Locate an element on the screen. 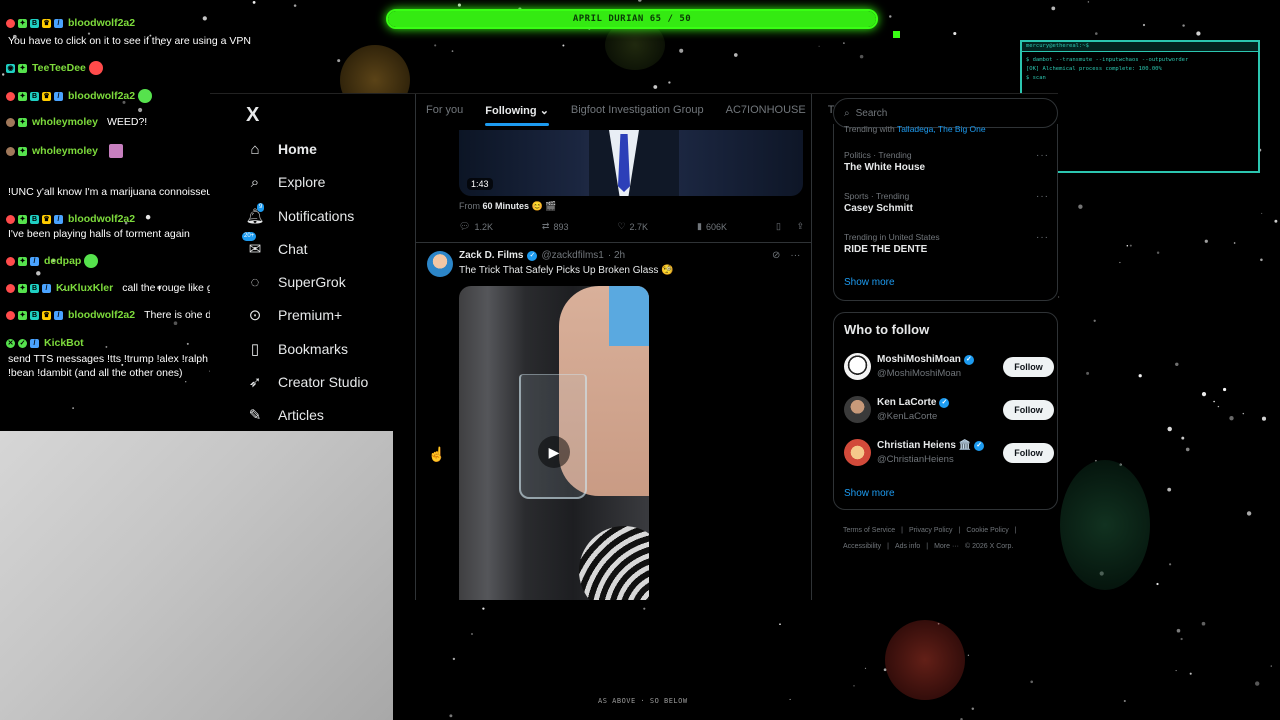 The width and height of the screenshot is (1280, 720). chat-message-text: There is one dlc is located at coordinates (181, 315).